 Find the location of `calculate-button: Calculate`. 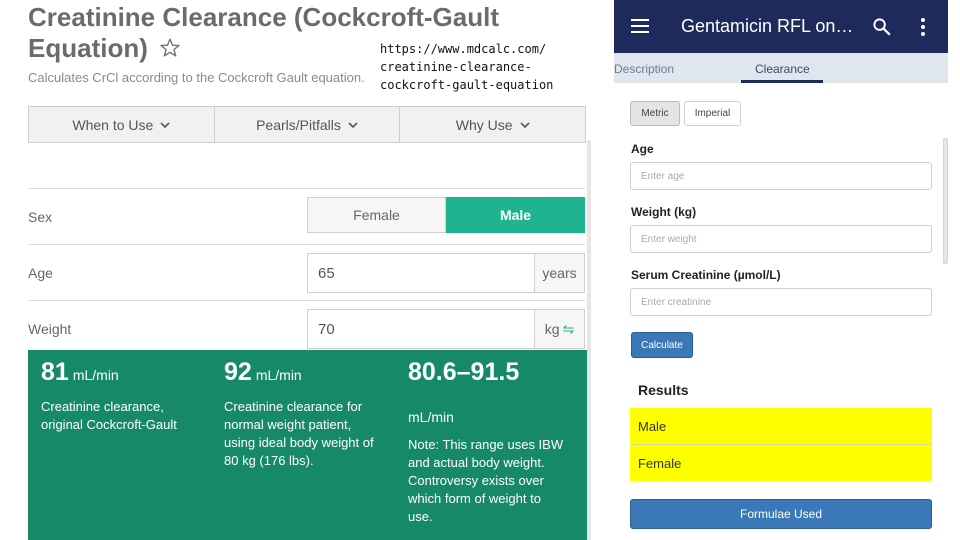

calculate-button: Calculate is located at coordinates (662, 345).